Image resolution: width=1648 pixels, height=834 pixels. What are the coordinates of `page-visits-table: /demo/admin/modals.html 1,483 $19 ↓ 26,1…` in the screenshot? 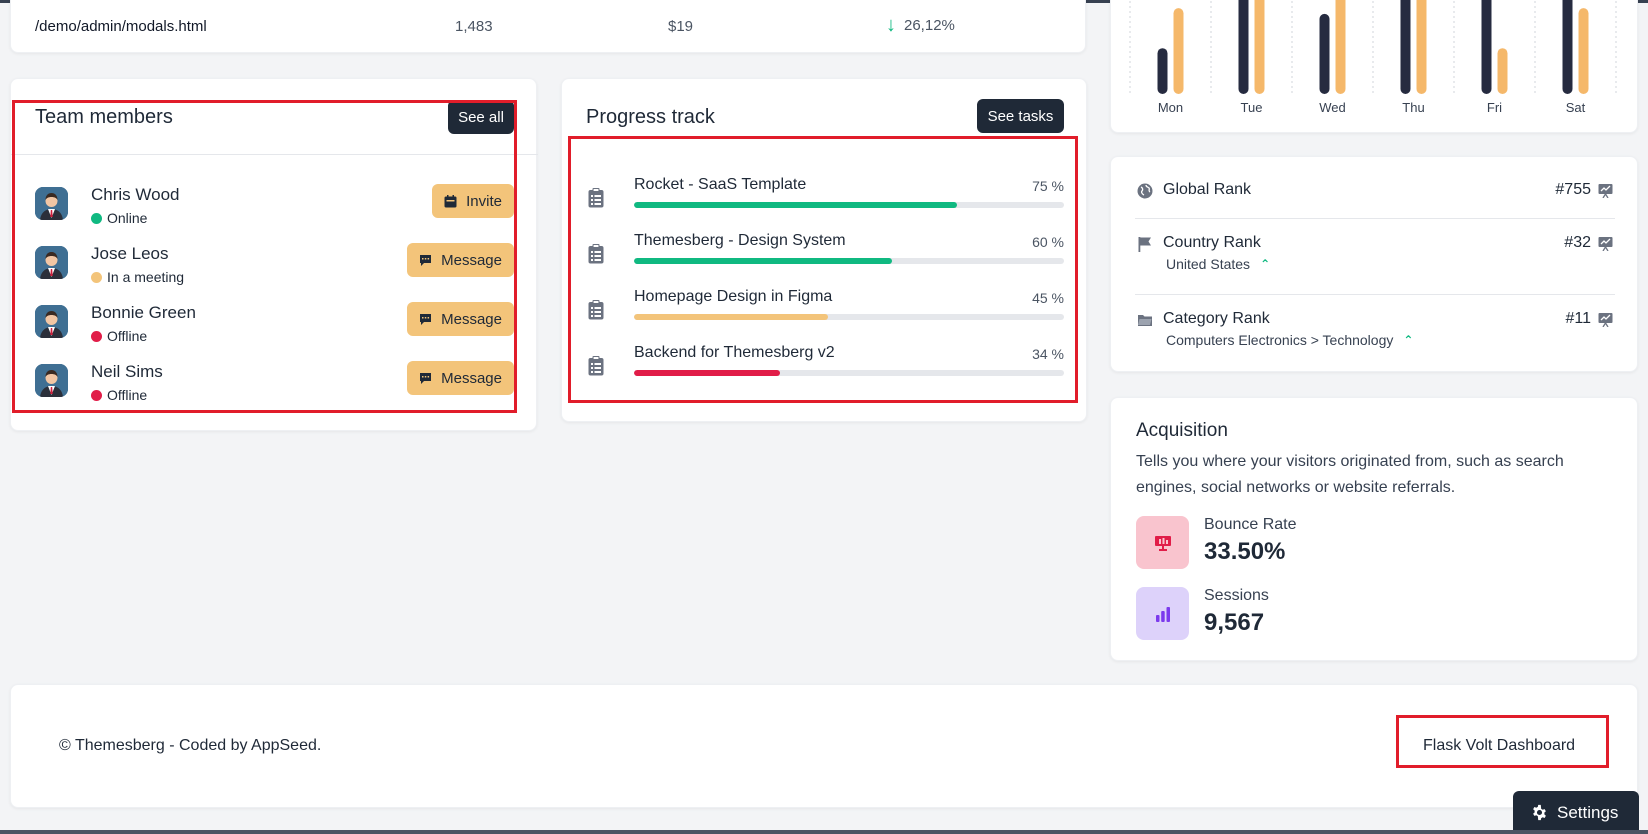 It's located at (548, 26).